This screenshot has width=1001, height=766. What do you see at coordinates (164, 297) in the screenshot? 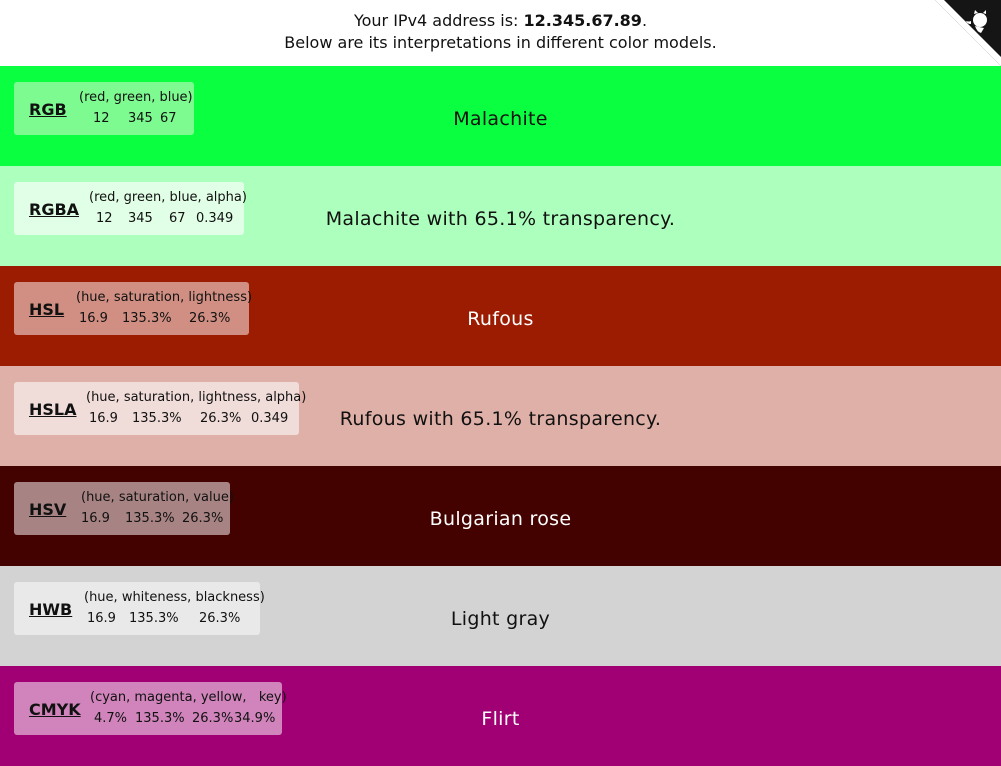
I see `model-legend: (hue, saturation, lightness)` at bounding box center [164, 297].